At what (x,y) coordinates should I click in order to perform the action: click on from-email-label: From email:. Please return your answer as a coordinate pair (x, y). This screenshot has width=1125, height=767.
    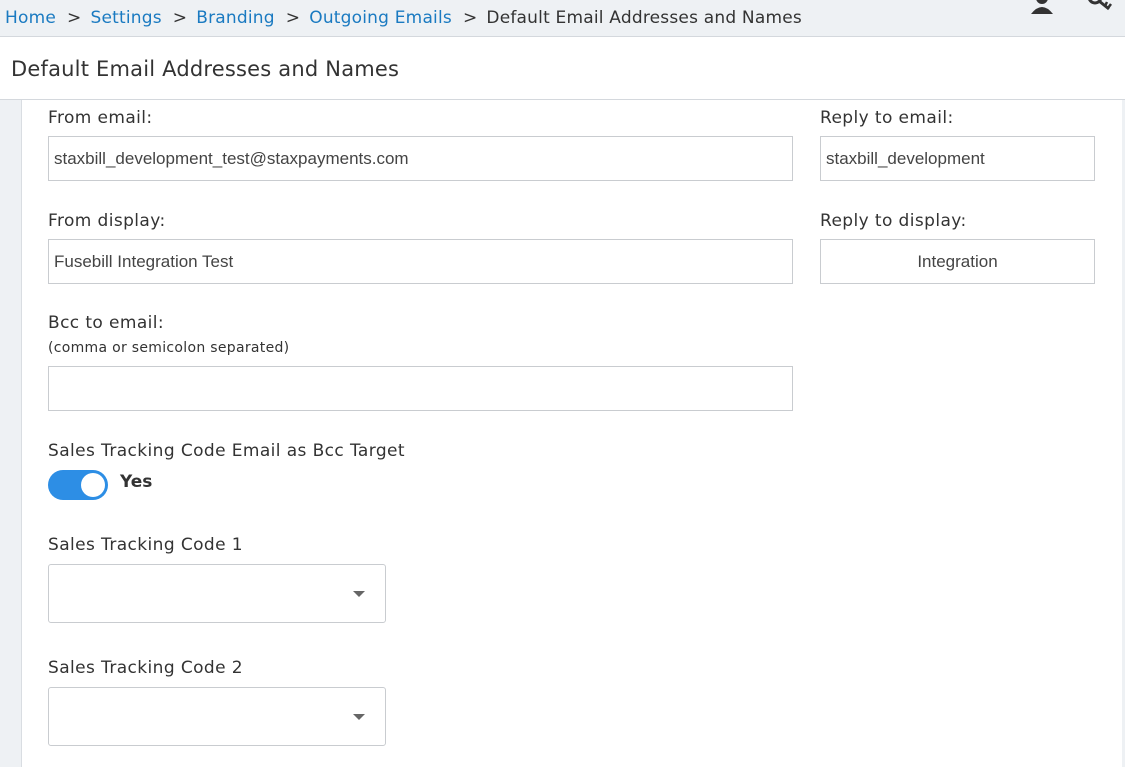
    Looking at the image, I should click on (100, 118).